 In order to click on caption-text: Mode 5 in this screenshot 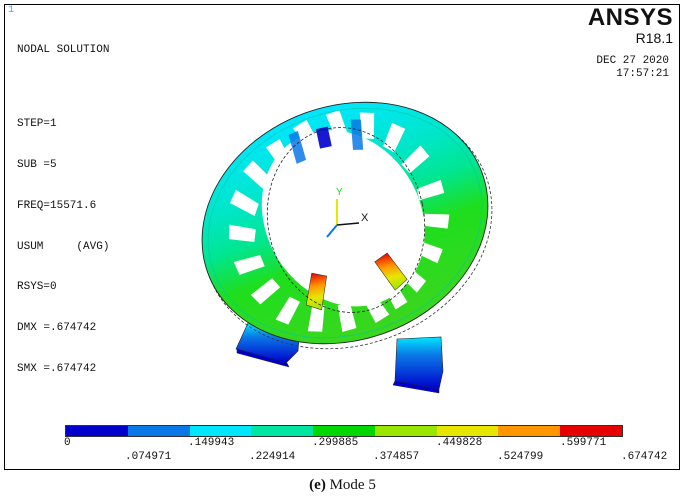, I will do `click(350, 485)`.